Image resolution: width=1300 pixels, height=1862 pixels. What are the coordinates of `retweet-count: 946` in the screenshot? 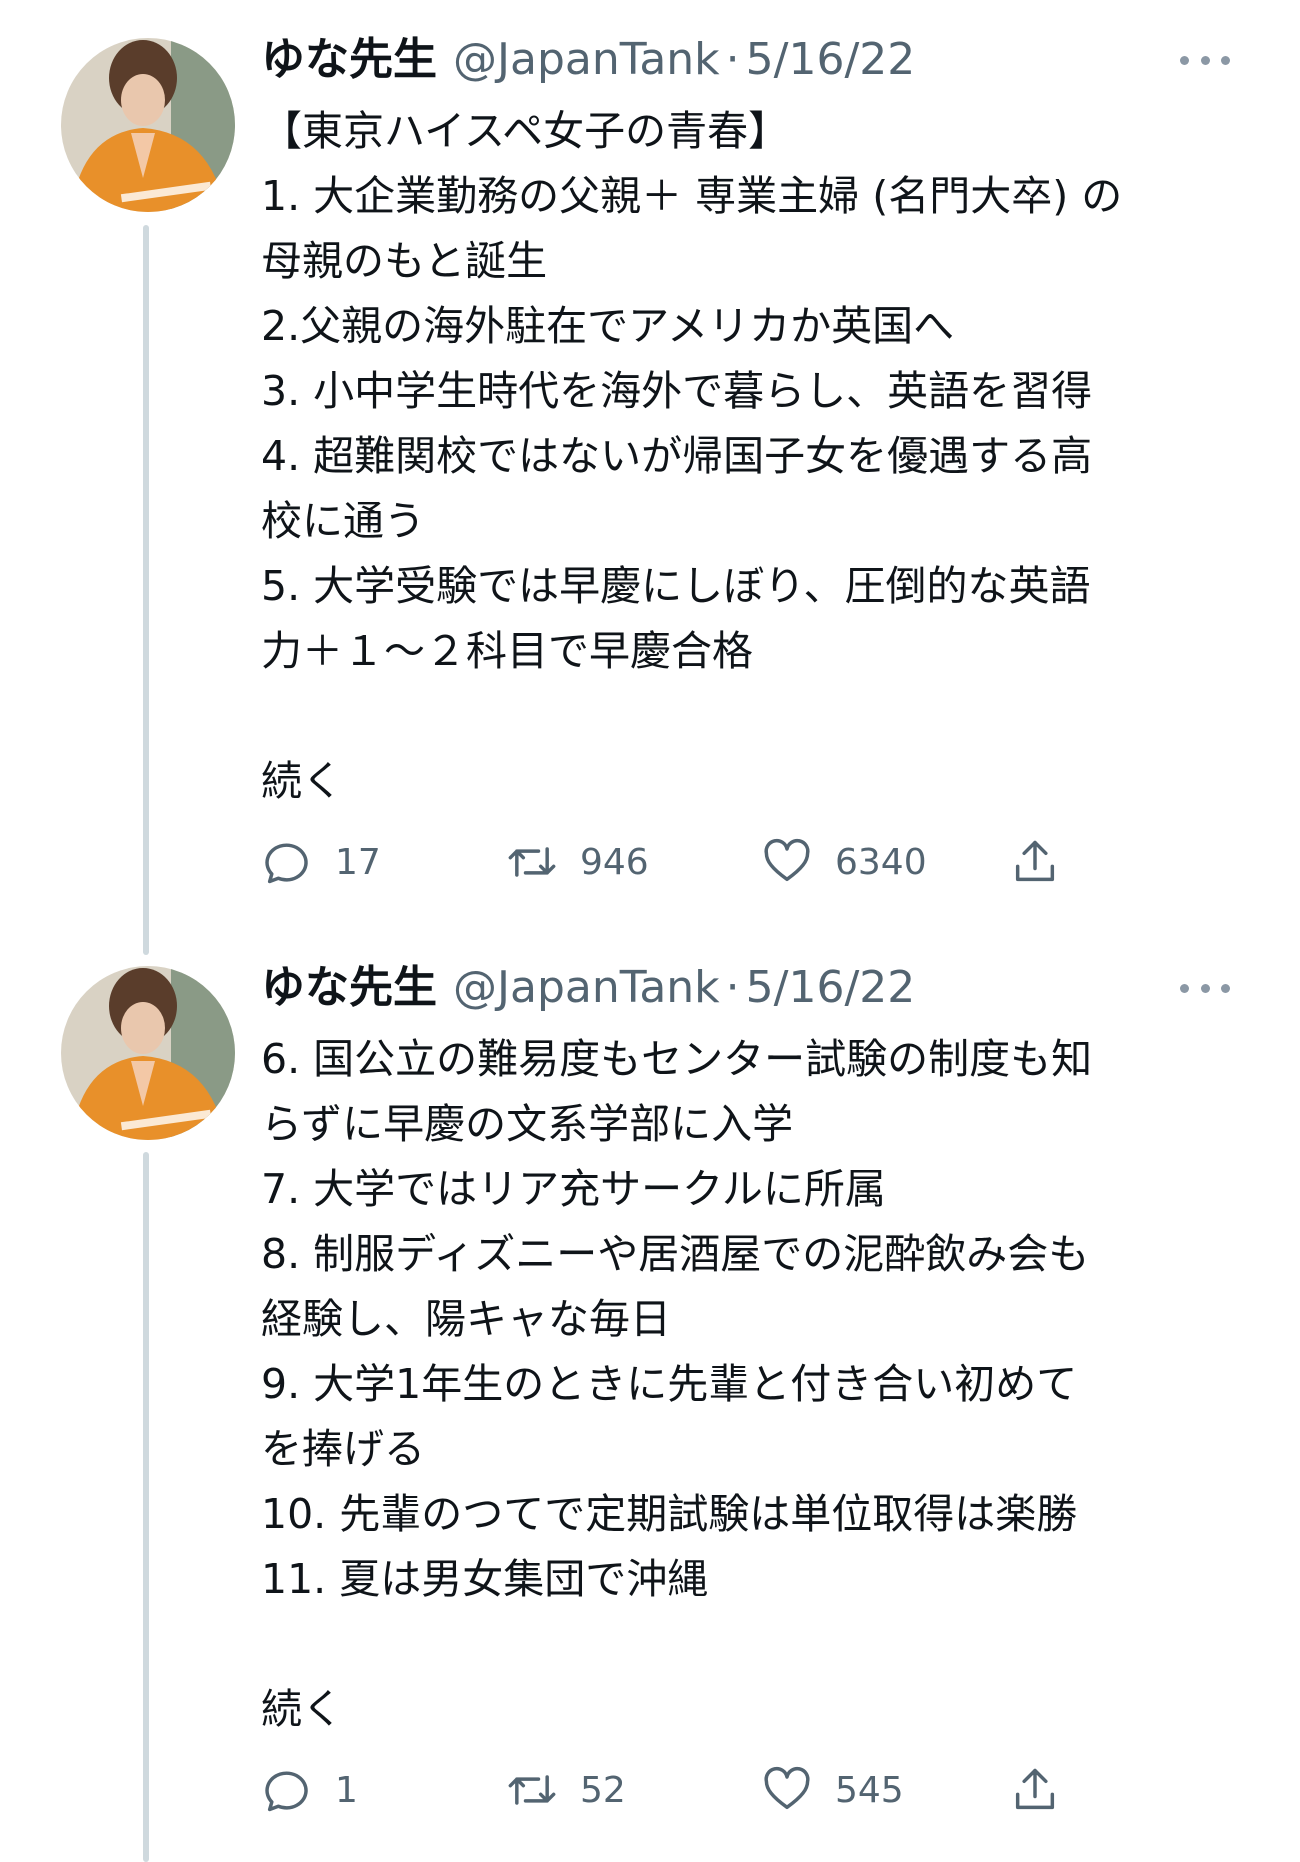 It's located at (614, 862).